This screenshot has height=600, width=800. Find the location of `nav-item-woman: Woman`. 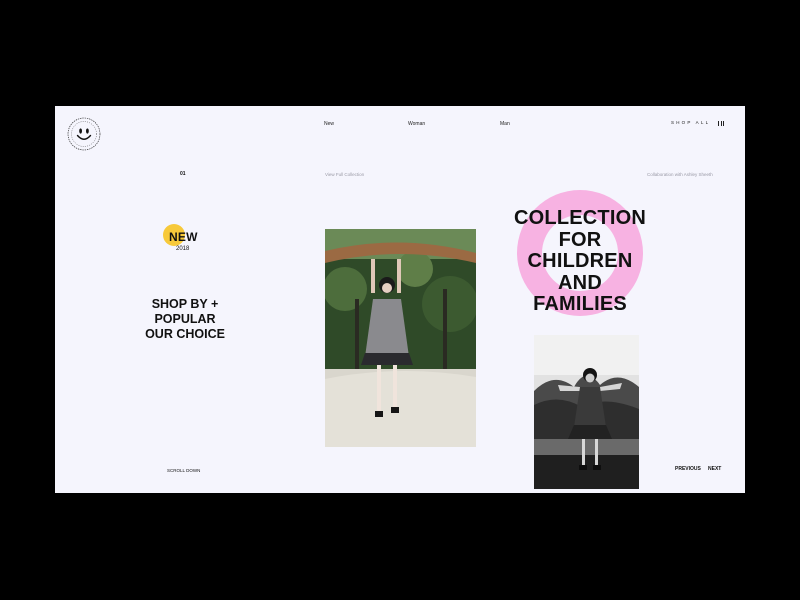

nav-item-woman: Woman is located at coordinates (416, 124).